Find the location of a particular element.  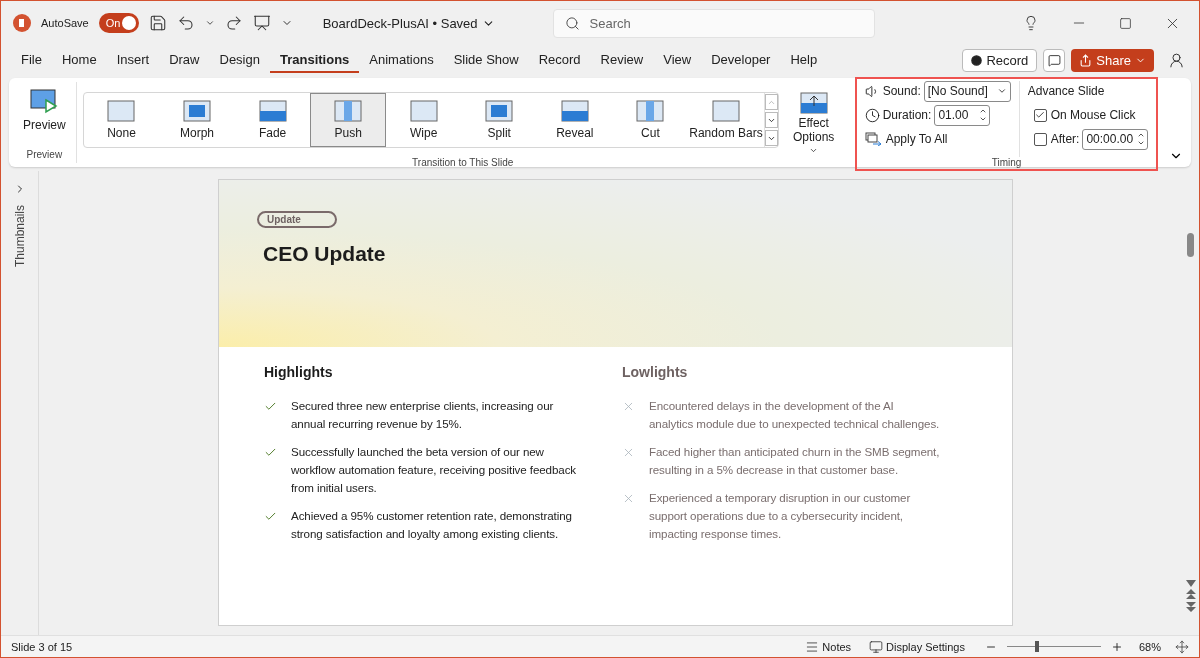

monitor-icon is located at coordinates (876, 646).